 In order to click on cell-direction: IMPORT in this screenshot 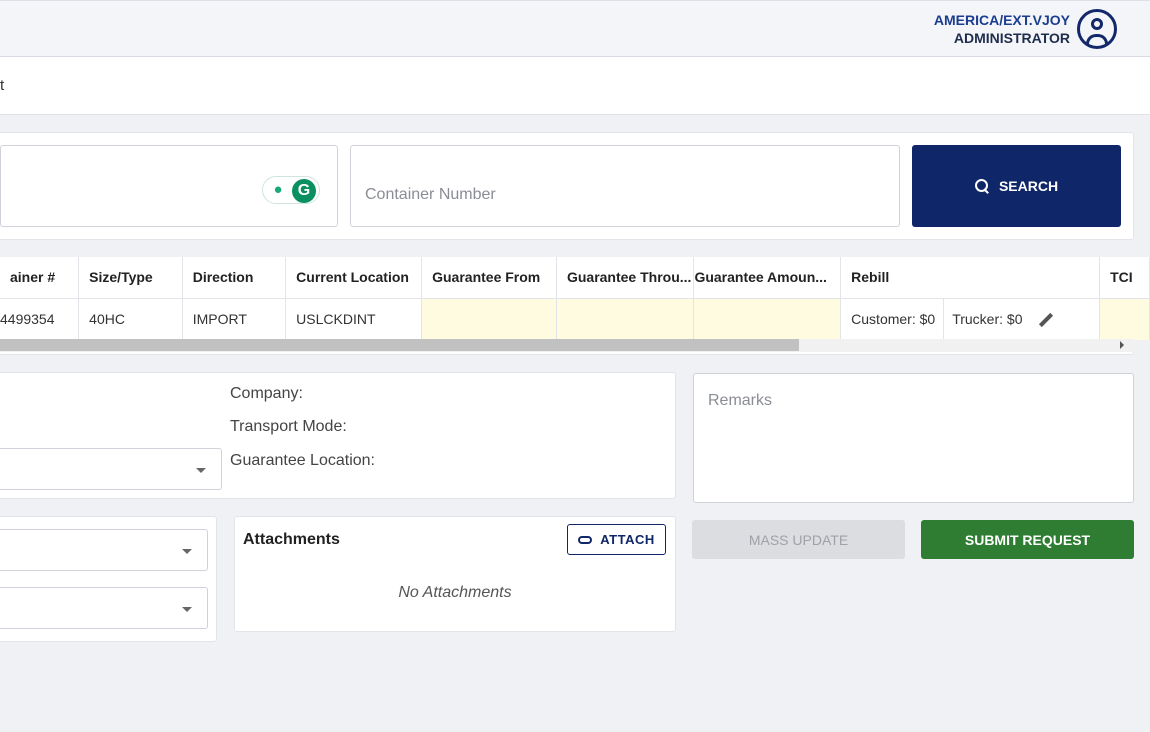, I will do `click(234, 319)`.